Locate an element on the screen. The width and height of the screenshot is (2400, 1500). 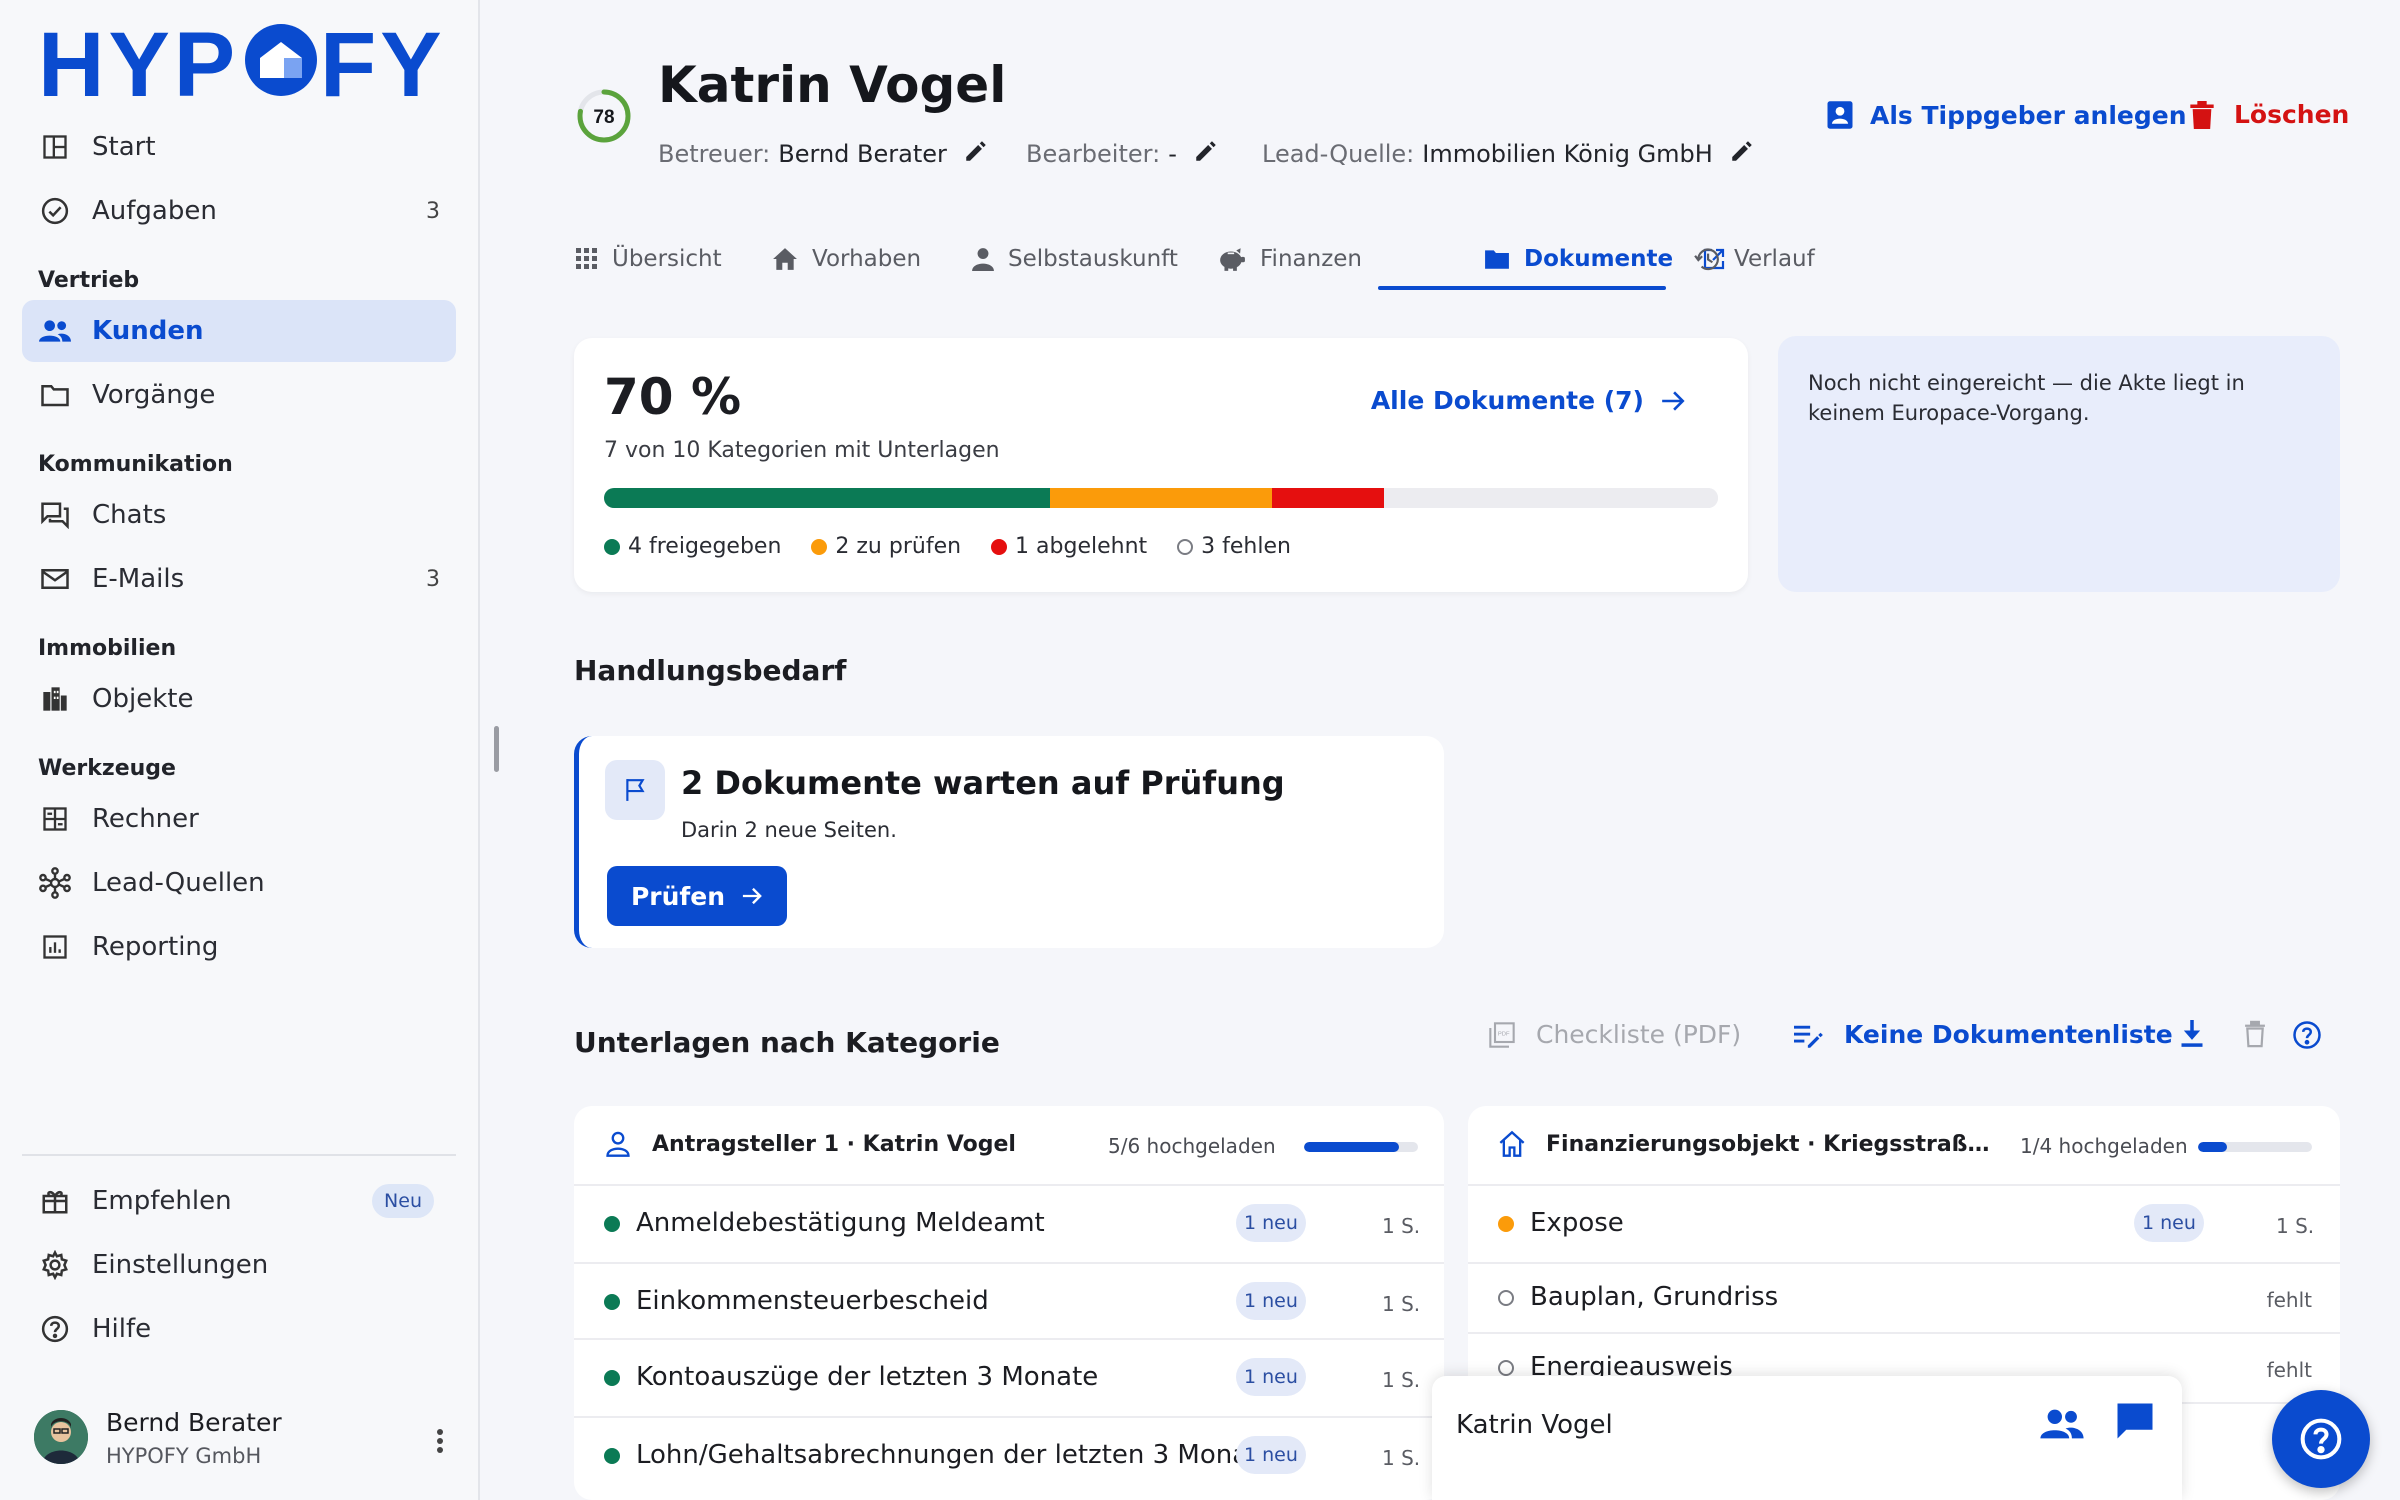
status-bar-segment is located at coordinates (827, 498).